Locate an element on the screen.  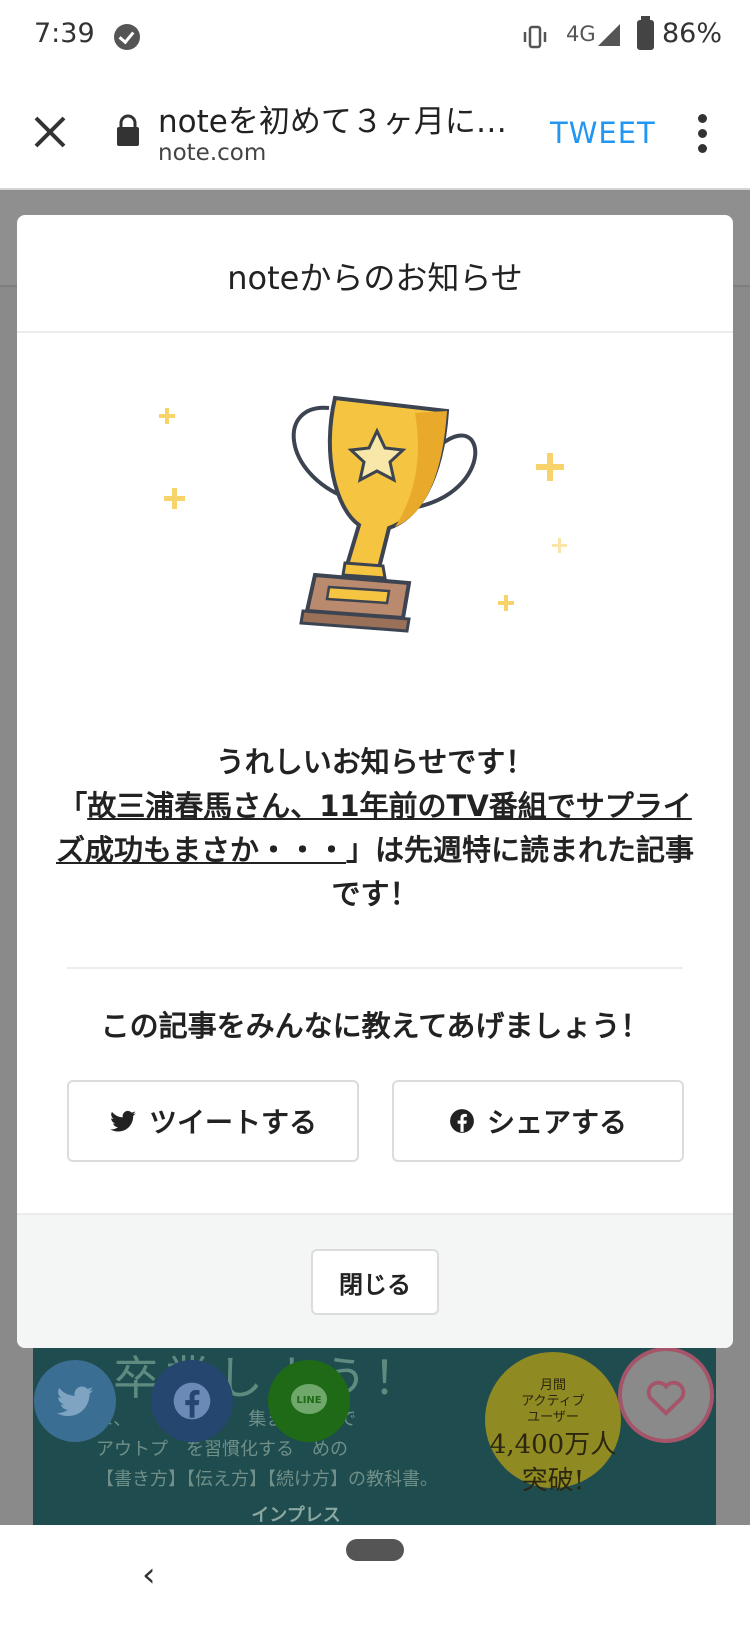
modal-footer: 閉じる is located at coordinates (375, 1280).